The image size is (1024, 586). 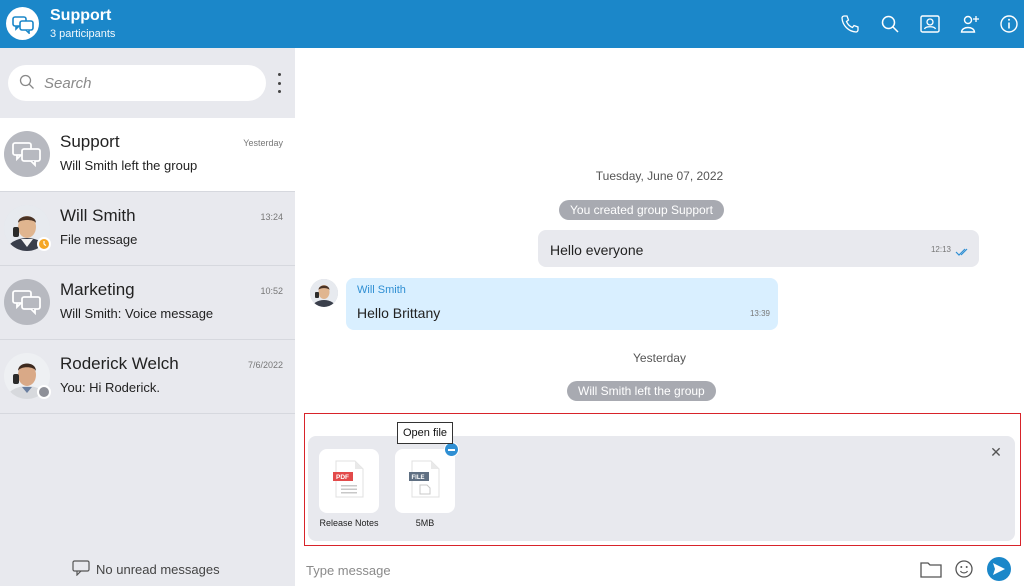 I want to click on conversation-preview: Will Smith left the group, so click(x=129, y=165).